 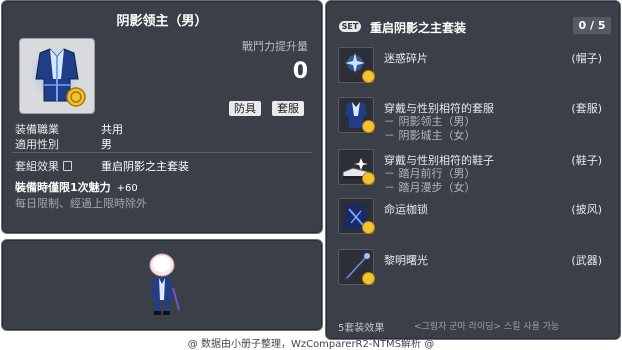 I want to click on piece-slot: (武器), so click(x=586, y=260).